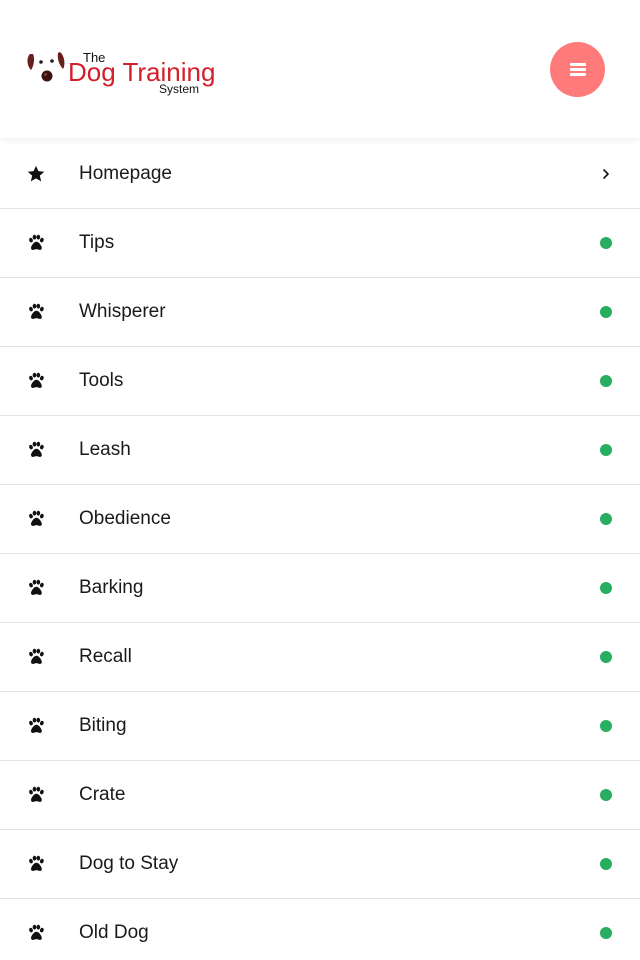  I want to click on nav-item-label: Biting, so click(103, 725).